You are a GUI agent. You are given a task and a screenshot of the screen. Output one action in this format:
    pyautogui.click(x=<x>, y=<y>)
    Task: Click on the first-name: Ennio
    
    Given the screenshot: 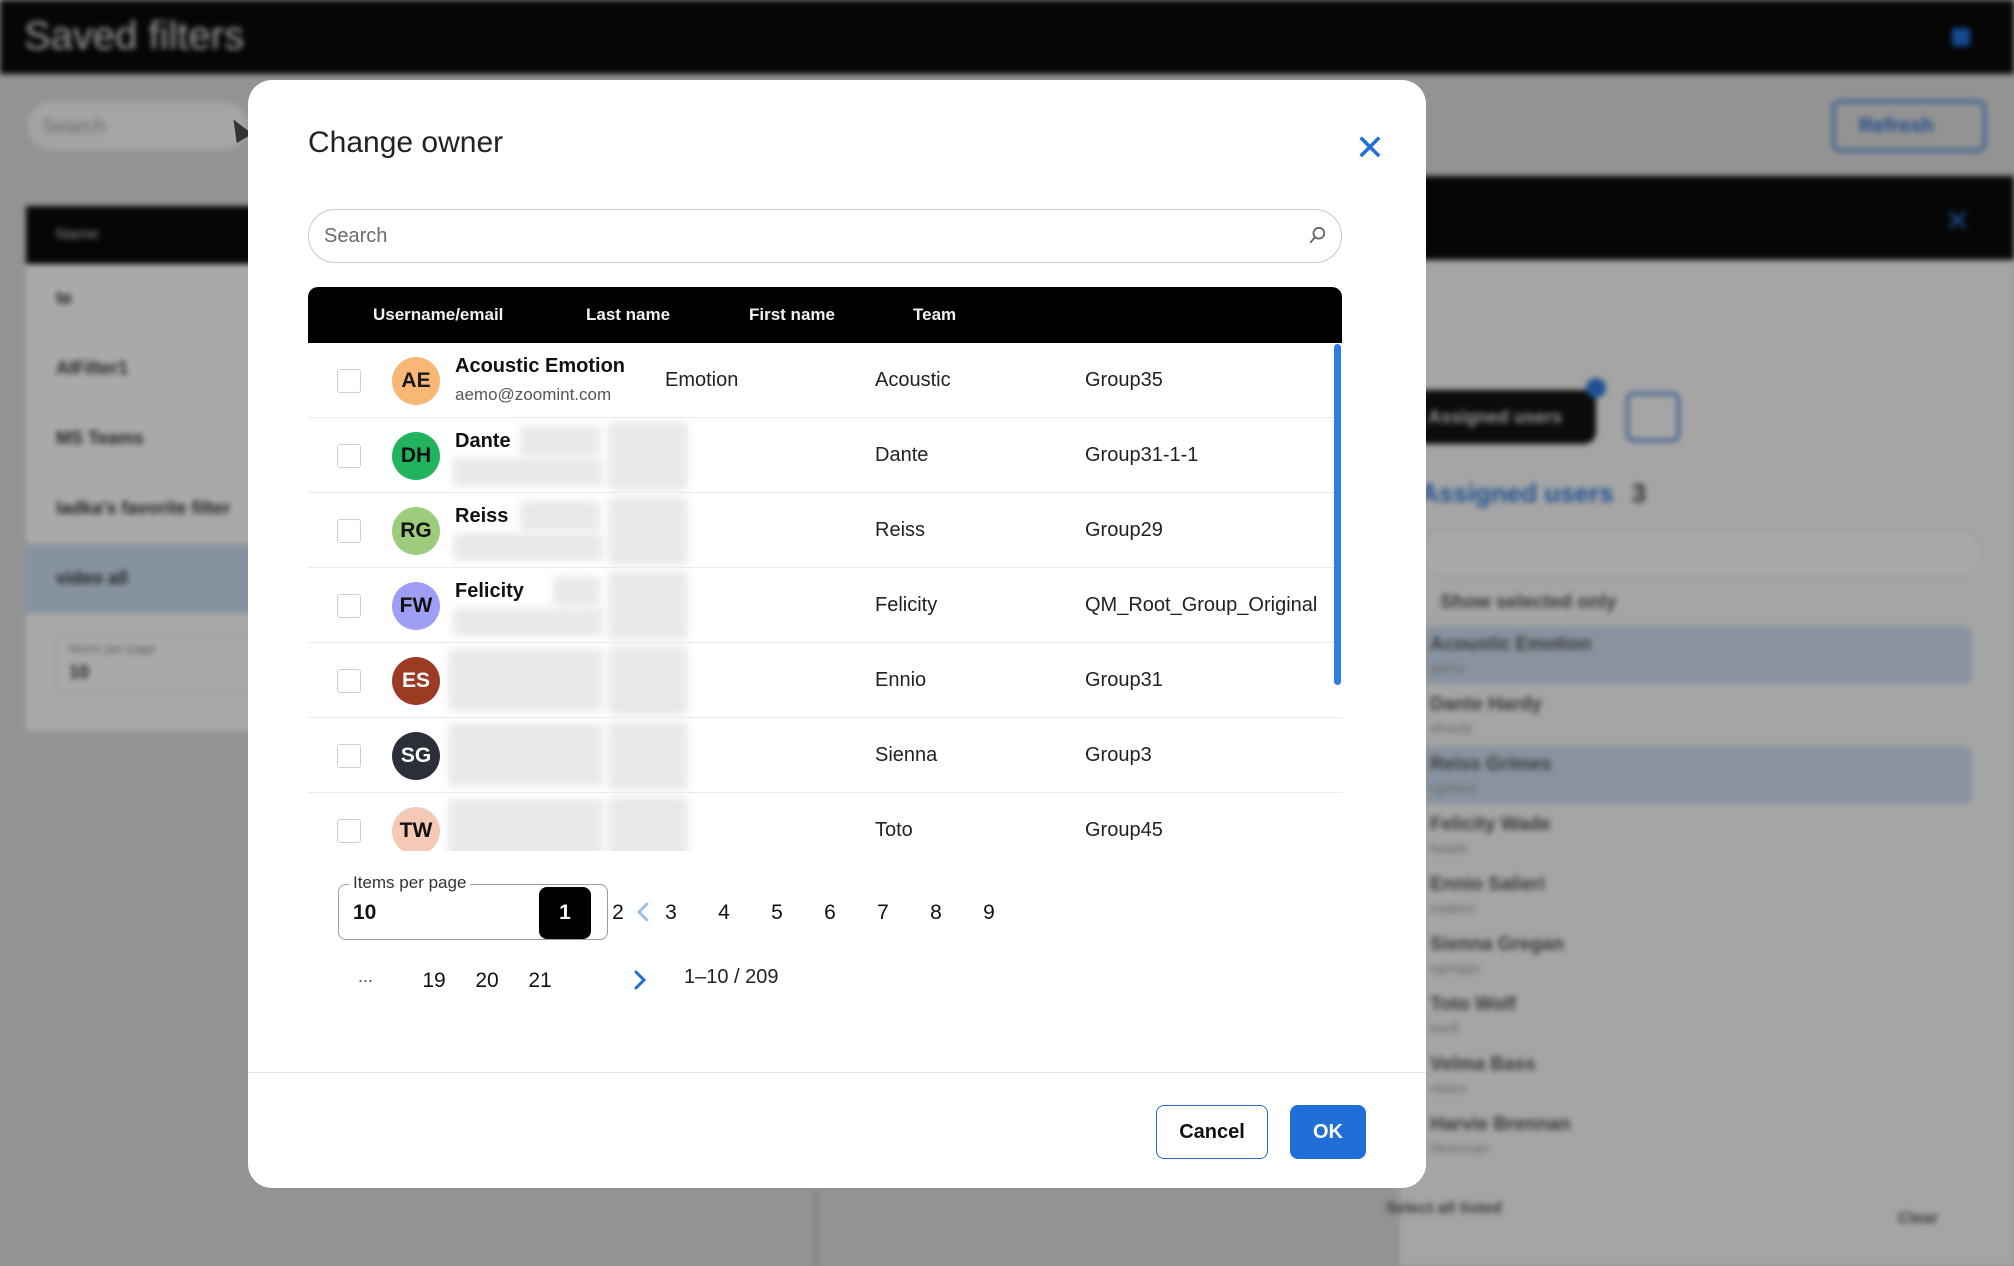 What is the action you would take?
    pyautogui.click(x=901, y=680)
    